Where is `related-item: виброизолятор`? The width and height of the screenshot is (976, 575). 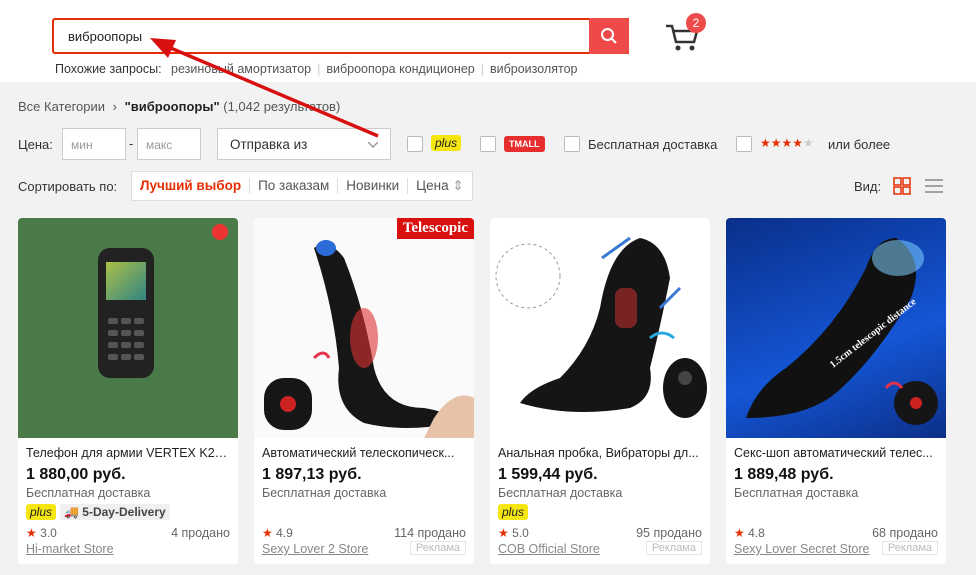 related-item: виброизолятор is located at coordinates (534, 69).